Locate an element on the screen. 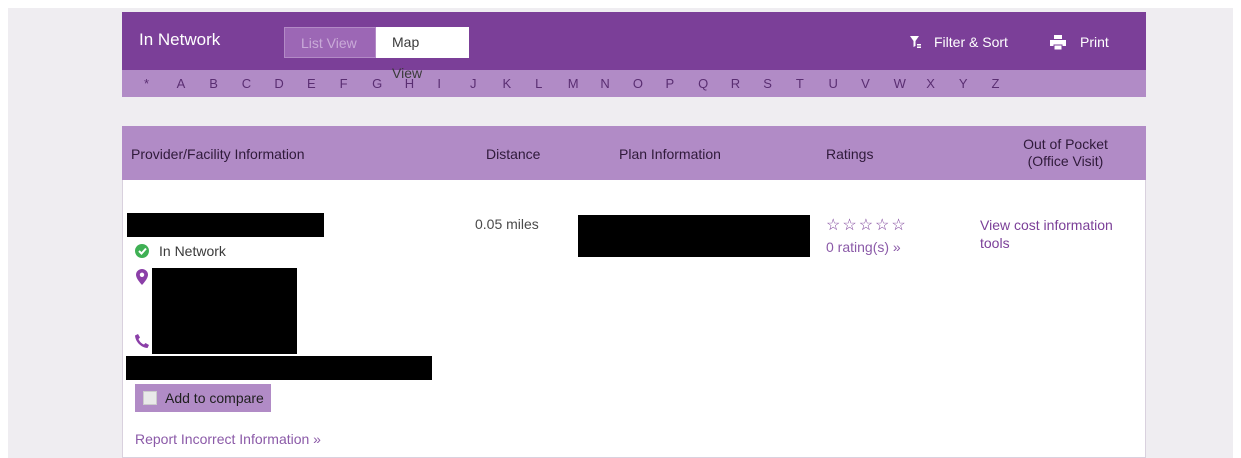 The image size is (1241, 458). alphabet-letter-q: Q is located at coordinates (714, 83).